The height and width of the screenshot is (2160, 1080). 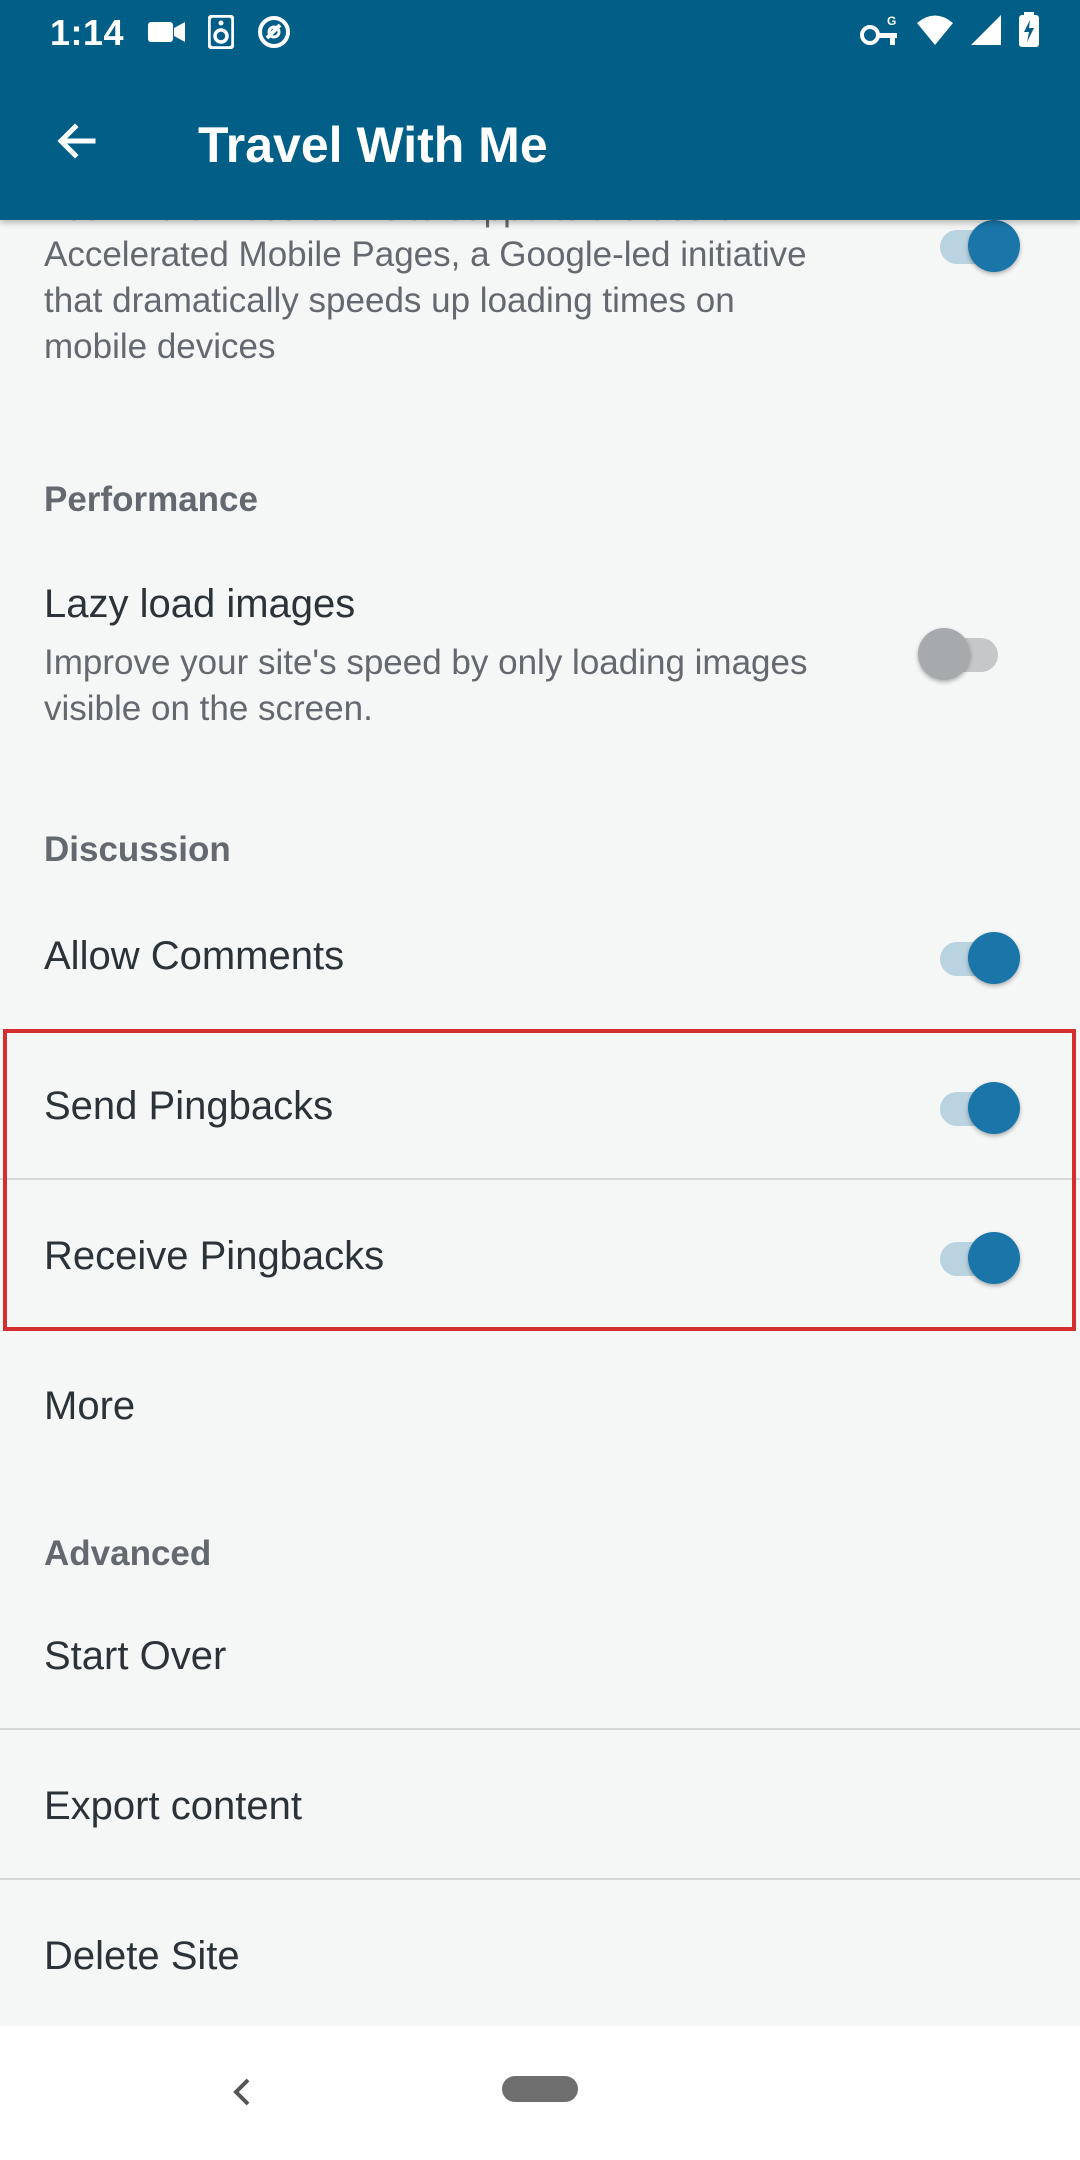 I want to click on lazy-load-title: Lazy load images, so click(x=199, y=604).